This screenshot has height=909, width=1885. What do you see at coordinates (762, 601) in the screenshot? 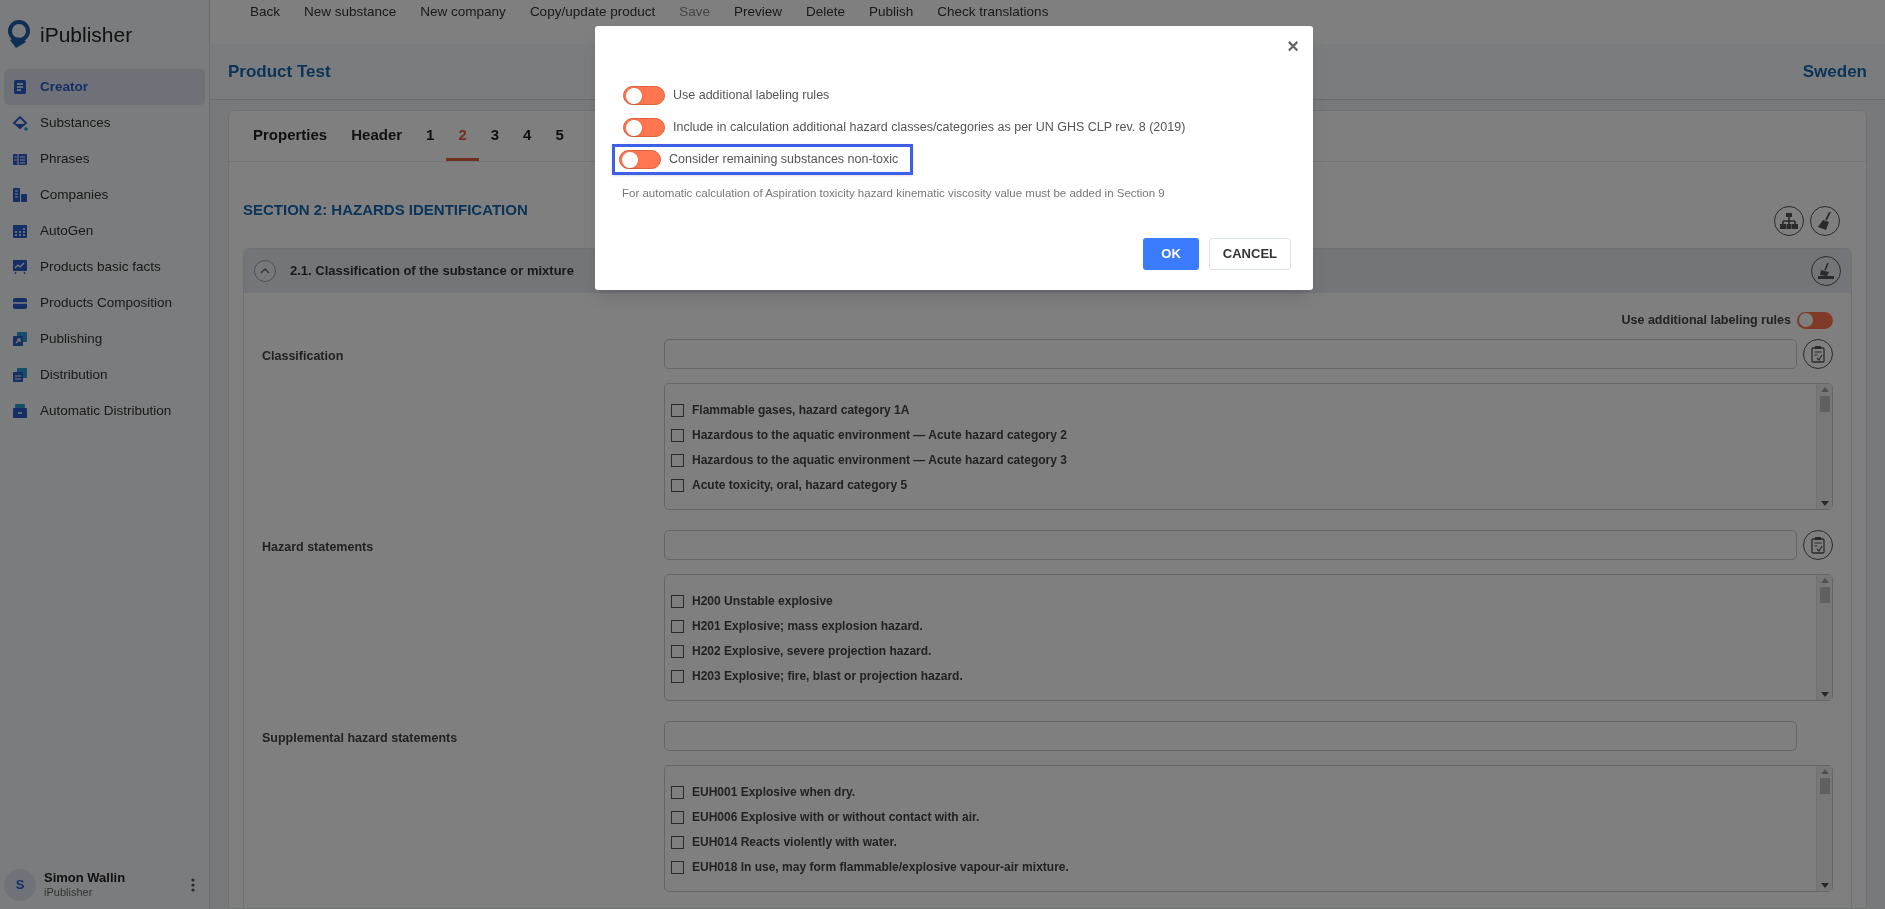
I see `option-label: H200 Unstable explosive` at bounding box center [762, 601].